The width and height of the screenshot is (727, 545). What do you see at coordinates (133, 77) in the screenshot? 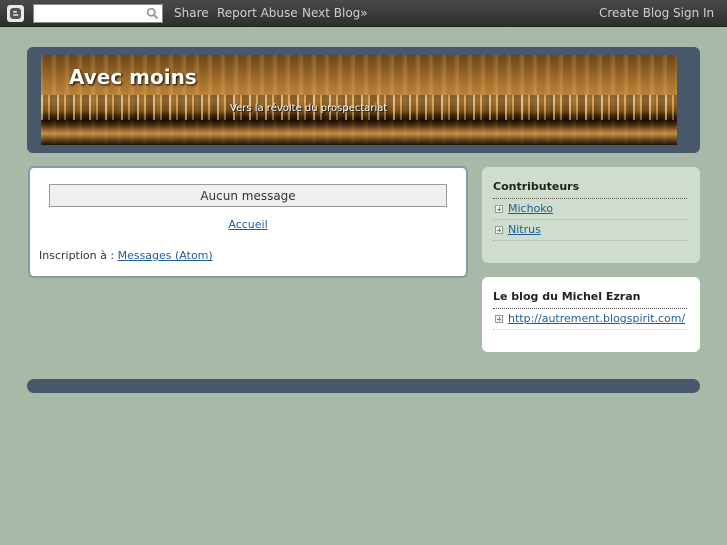
I see `blog-title: Avec moins` at bounding box center [133, 77].